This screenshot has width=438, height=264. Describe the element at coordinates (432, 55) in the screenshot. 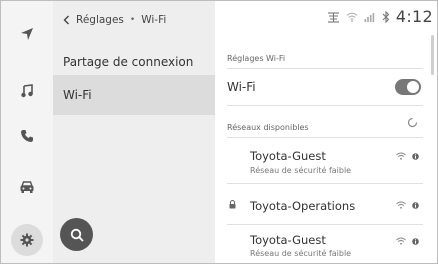

I see `scrollbar` at that location.